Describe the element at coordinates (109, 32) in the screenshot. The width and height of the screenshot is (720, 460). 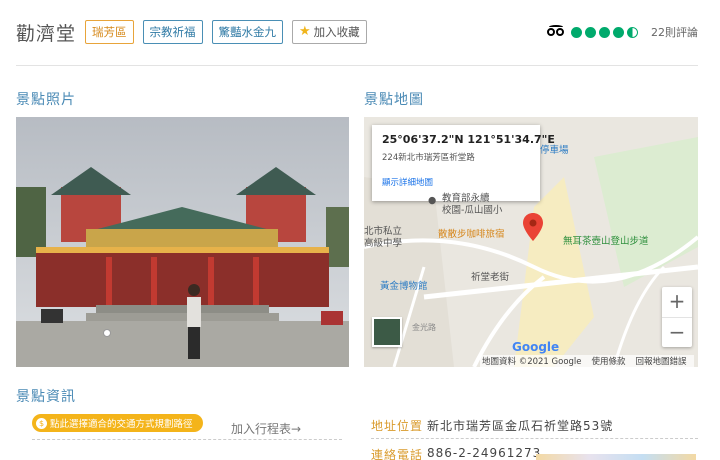
I see `tag-region: 瑞芳區` at that location.